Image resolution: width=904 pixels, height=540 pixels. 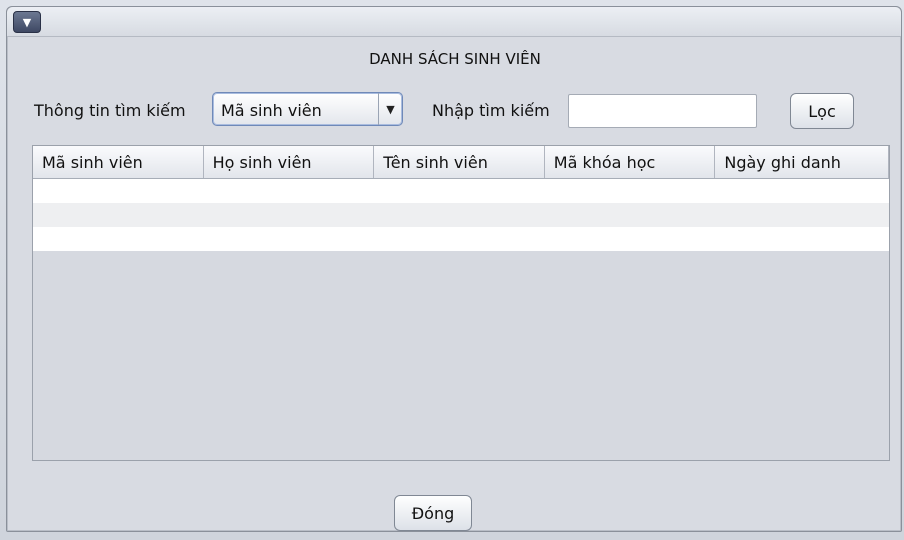 What do you see at coordinates (491, 110) in the screenshot?
I see `search-input-label: Nhập tìm kiếm` at bounding box center [491, 110].